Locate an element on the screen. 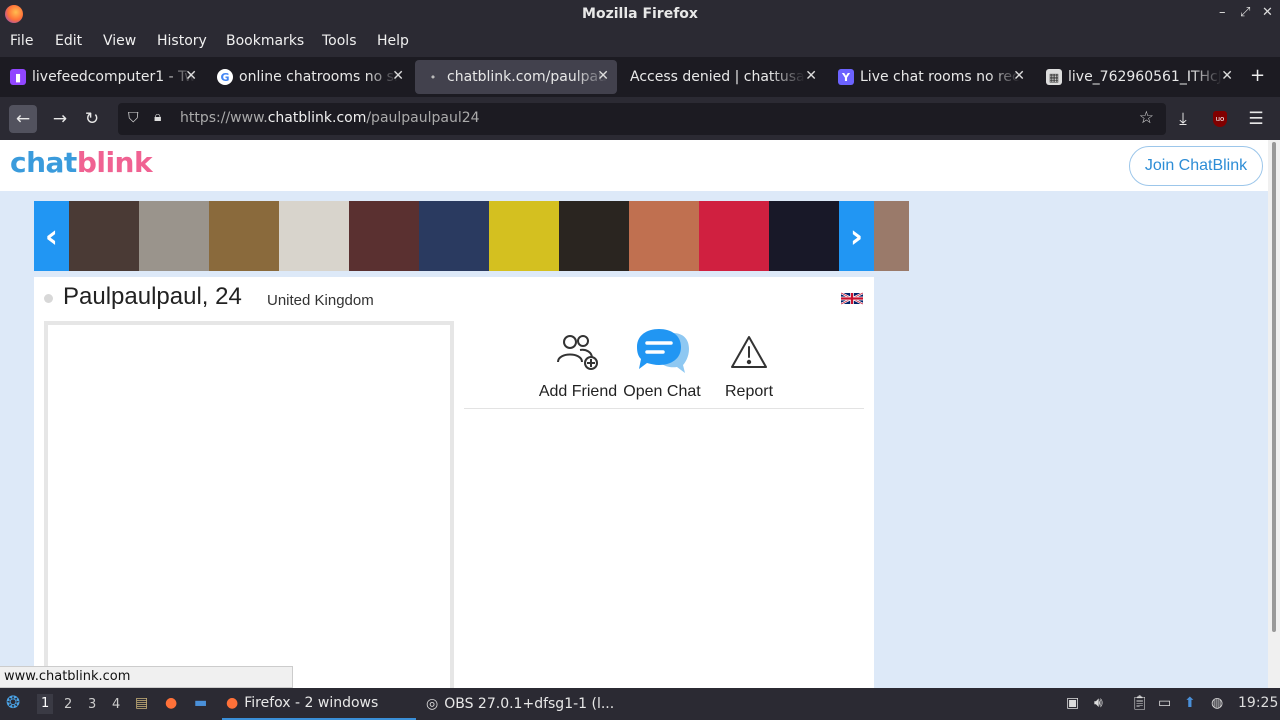 This screenshot has height=720, width=1280. start-menu-icon: ❂ is located at coordinates (13, 703).